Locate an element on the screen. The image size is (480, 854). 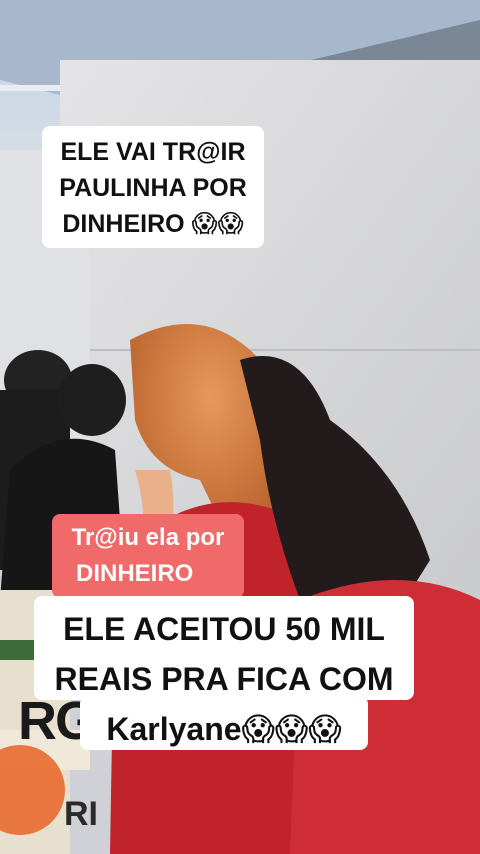
top-caption-line-2: PAULINHA POR is located at coordinates (153, 188).